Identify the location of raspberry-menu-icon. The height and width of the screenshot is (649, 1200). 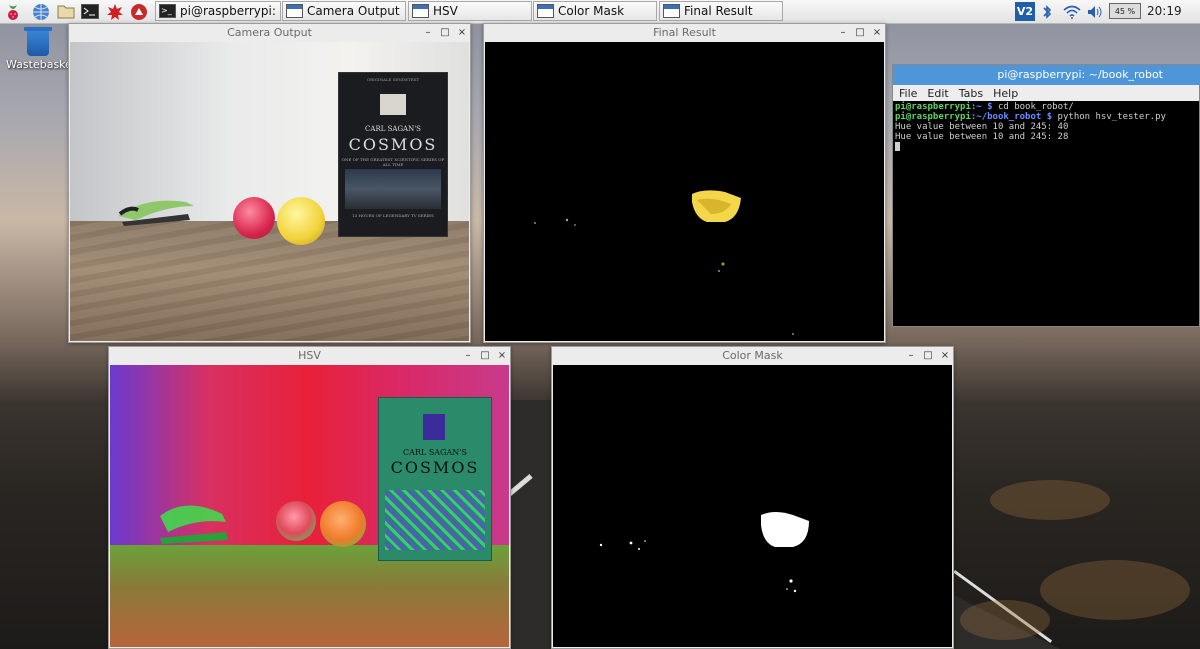
(13, 11).